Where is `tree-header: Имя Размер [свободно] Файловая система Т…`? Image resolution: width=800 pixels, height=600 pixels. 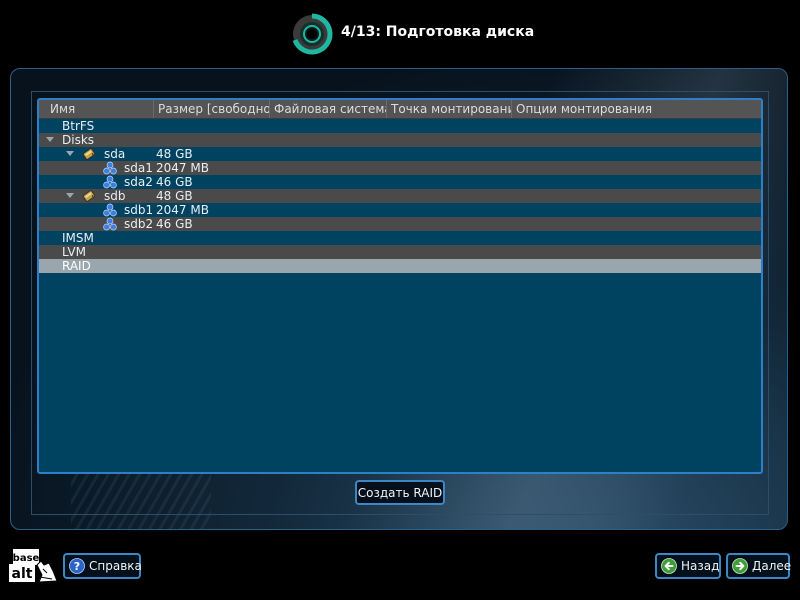
tree-header: Имя Размер [свободно] Файловая система Т… is located at coordinates (400, 109).